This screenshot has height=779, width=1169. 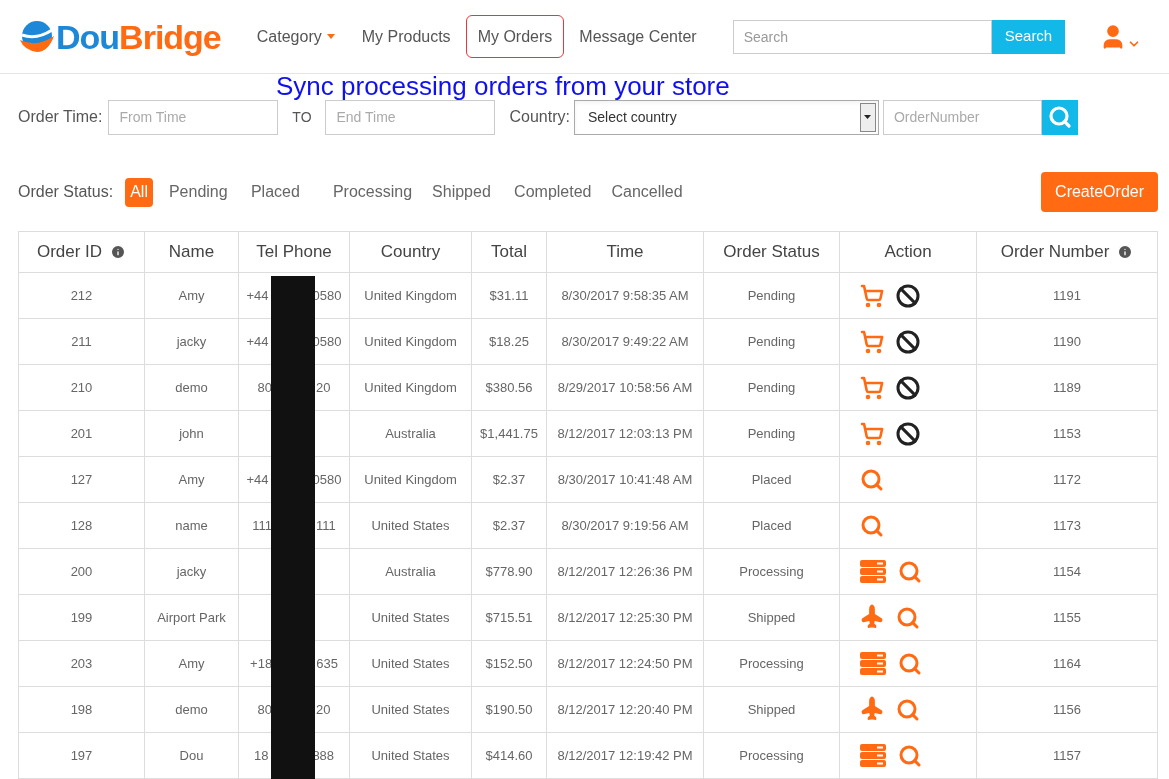 I want to click on table-cell: 128, so click(x=81, y=525).